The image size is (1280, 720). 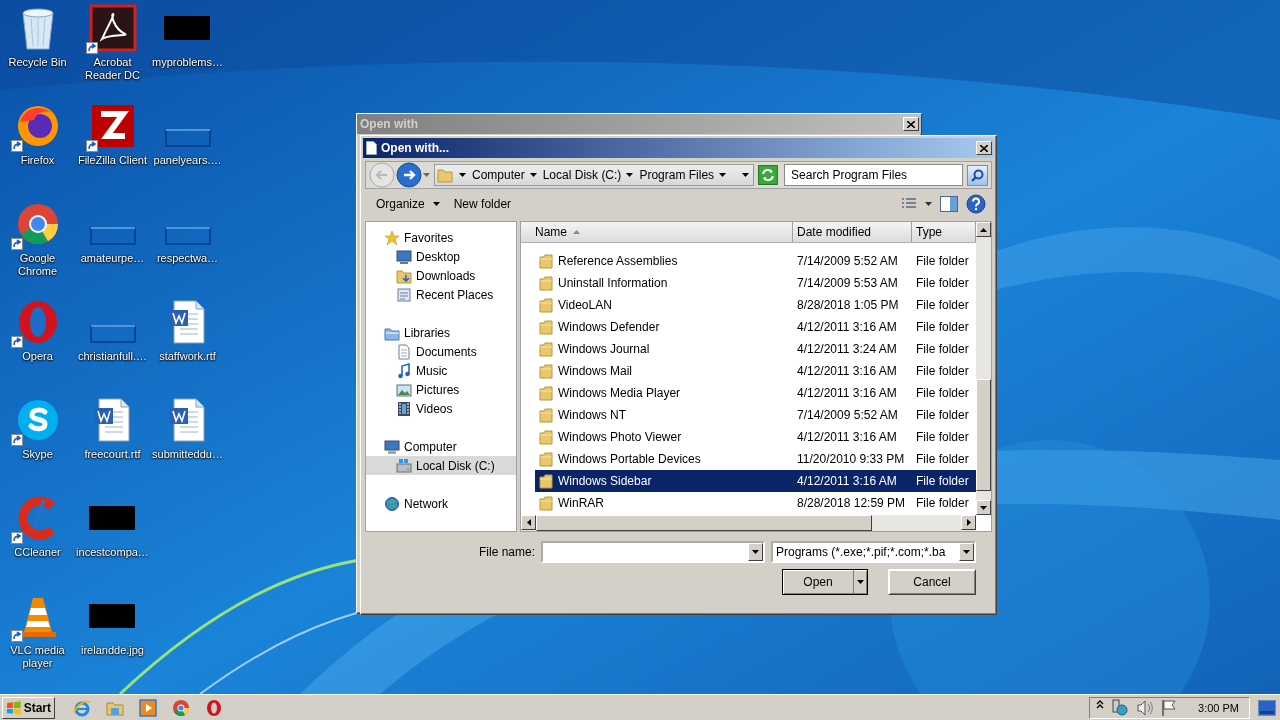 What do you see at coordinates (977, 175) in the screenshot?
I see `search-button` at bounding box center [977, 175].